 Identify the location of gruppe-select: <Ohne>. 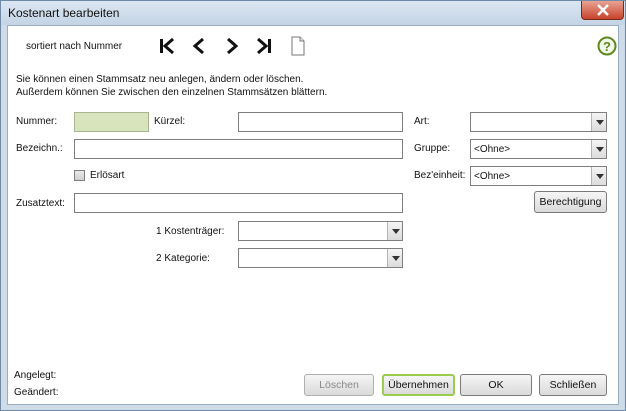
(538, 149).